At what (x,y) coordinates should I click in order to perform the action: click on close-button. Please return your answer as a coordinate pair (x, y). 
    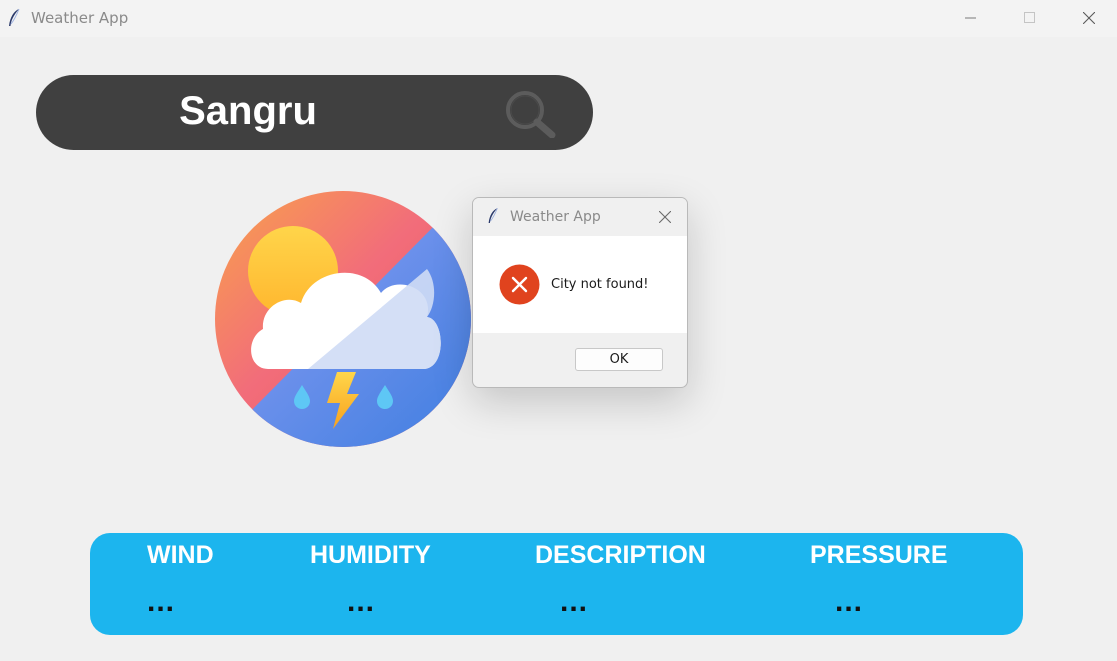
    Looking at the image, I should click on (1089, 18).